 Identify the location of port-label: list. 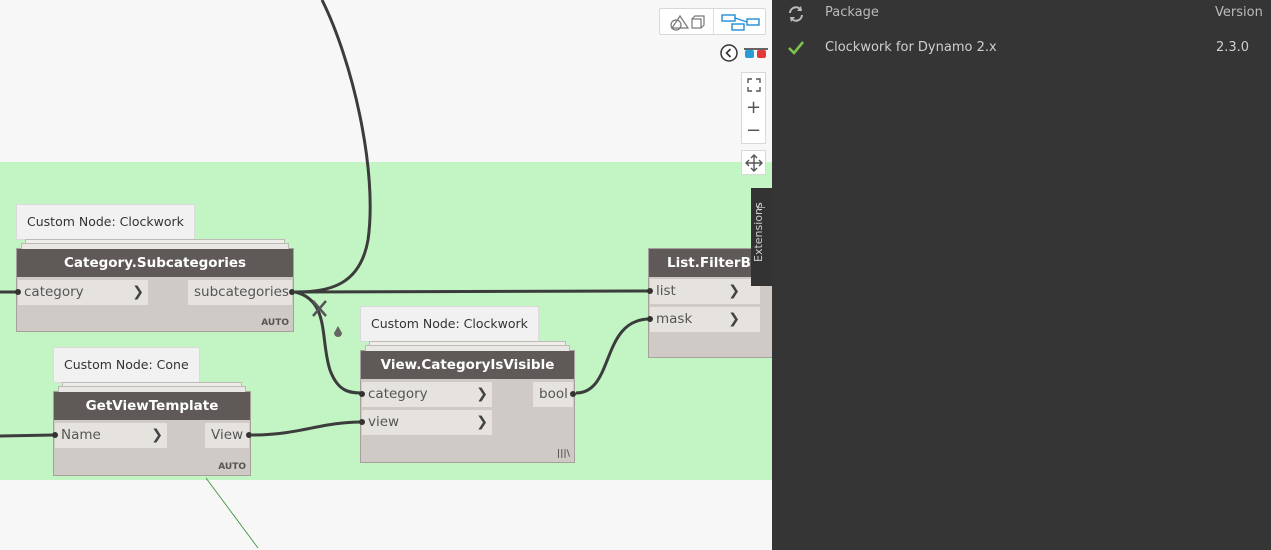
(666, 291).